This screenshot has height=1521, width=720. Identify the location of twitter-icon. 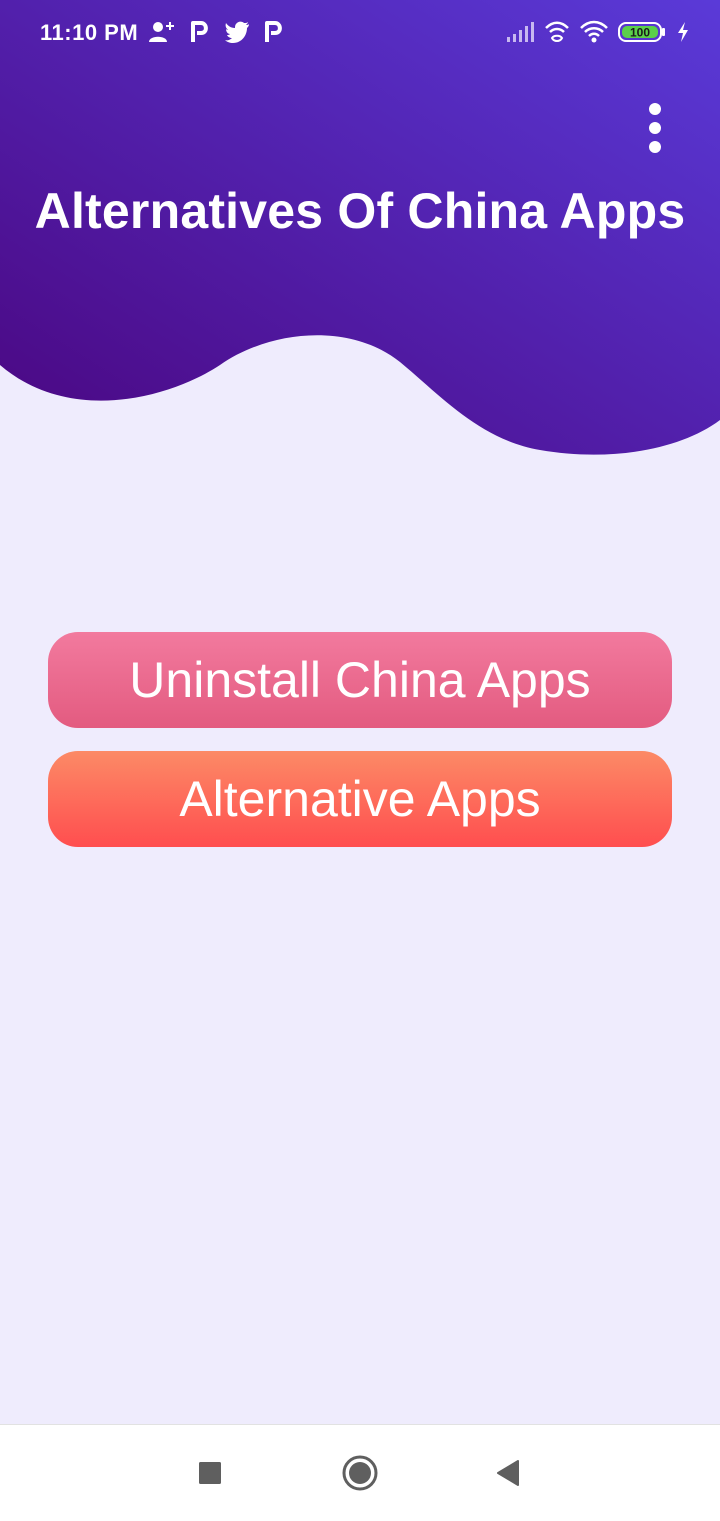
(237, 32).